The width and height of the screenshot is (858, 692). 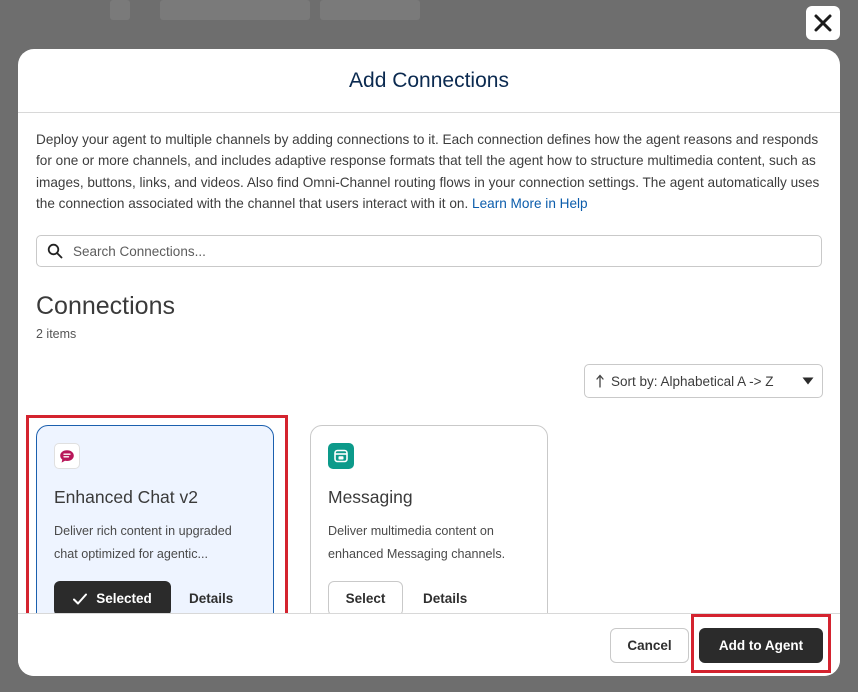 What do you see at coordinates (341, 456) in the screenshot?
I see `messaging-icon` at bounding box center [341, 456].